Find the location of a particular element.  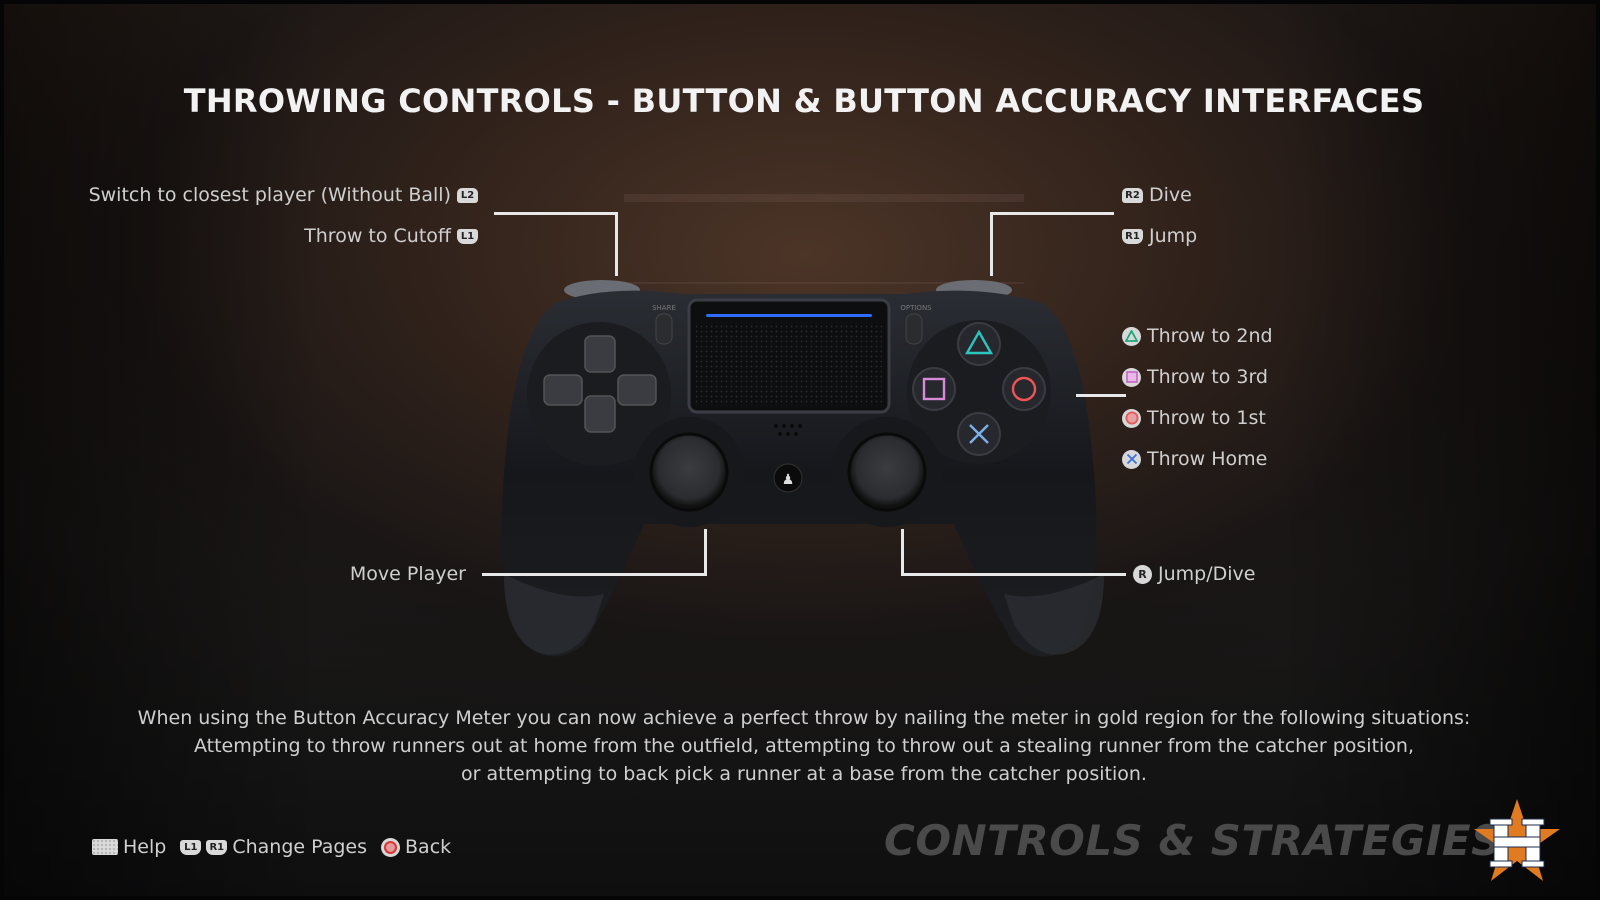

connector-l1-v is located at coordinates (616, 244).